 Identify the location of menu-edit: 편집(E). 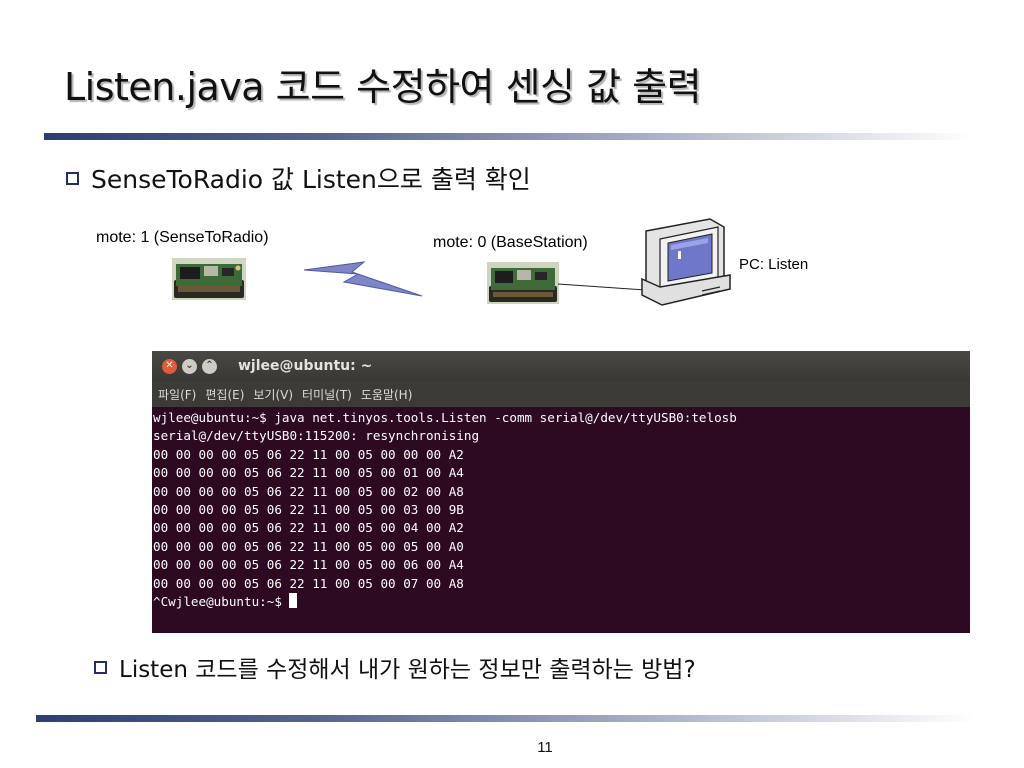
(224, 394).